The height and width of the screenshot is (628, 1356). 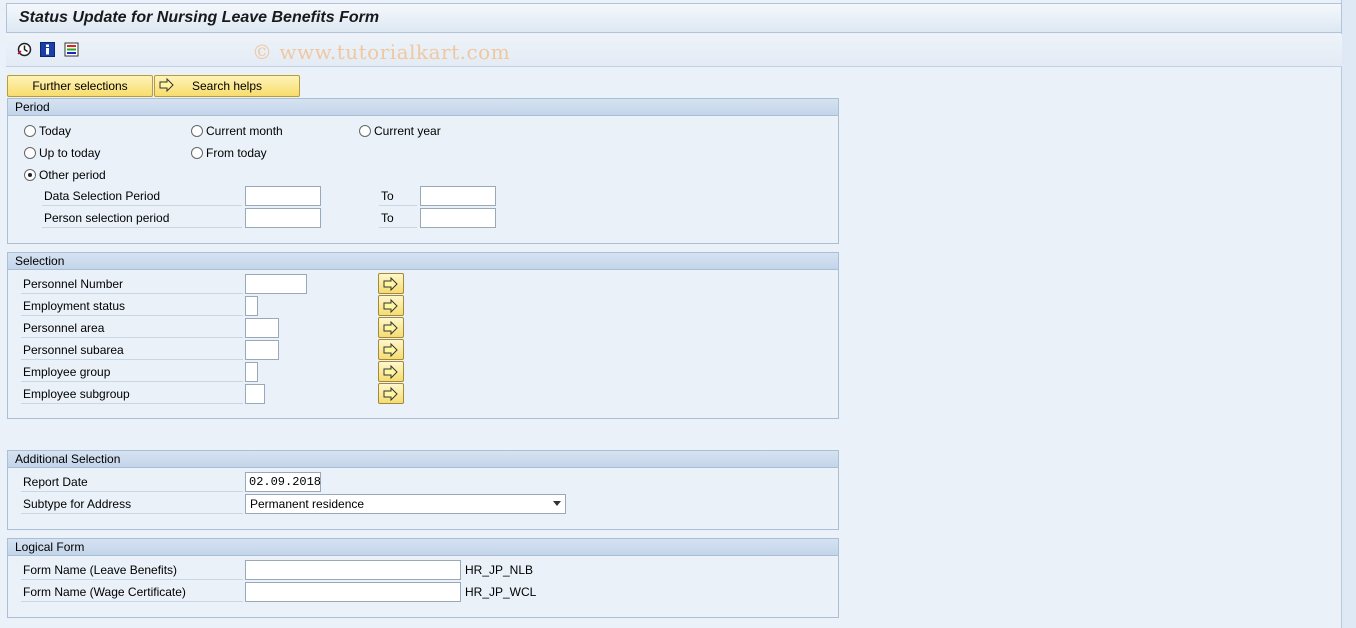 What do you see at coordinates (255, 394) in the screenshot?
I see `employee-subgroup-input` at bounding box center [255, 394].